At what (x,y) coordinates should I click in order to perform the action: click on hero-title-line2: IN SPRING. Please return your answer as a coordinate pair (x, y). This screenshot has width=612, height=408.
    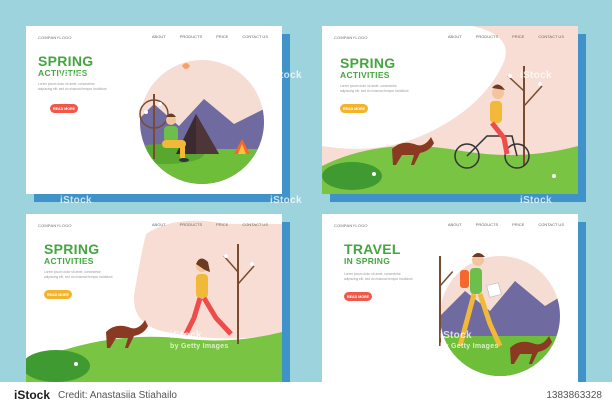
    Looking at the image, I should click on (367, 261).